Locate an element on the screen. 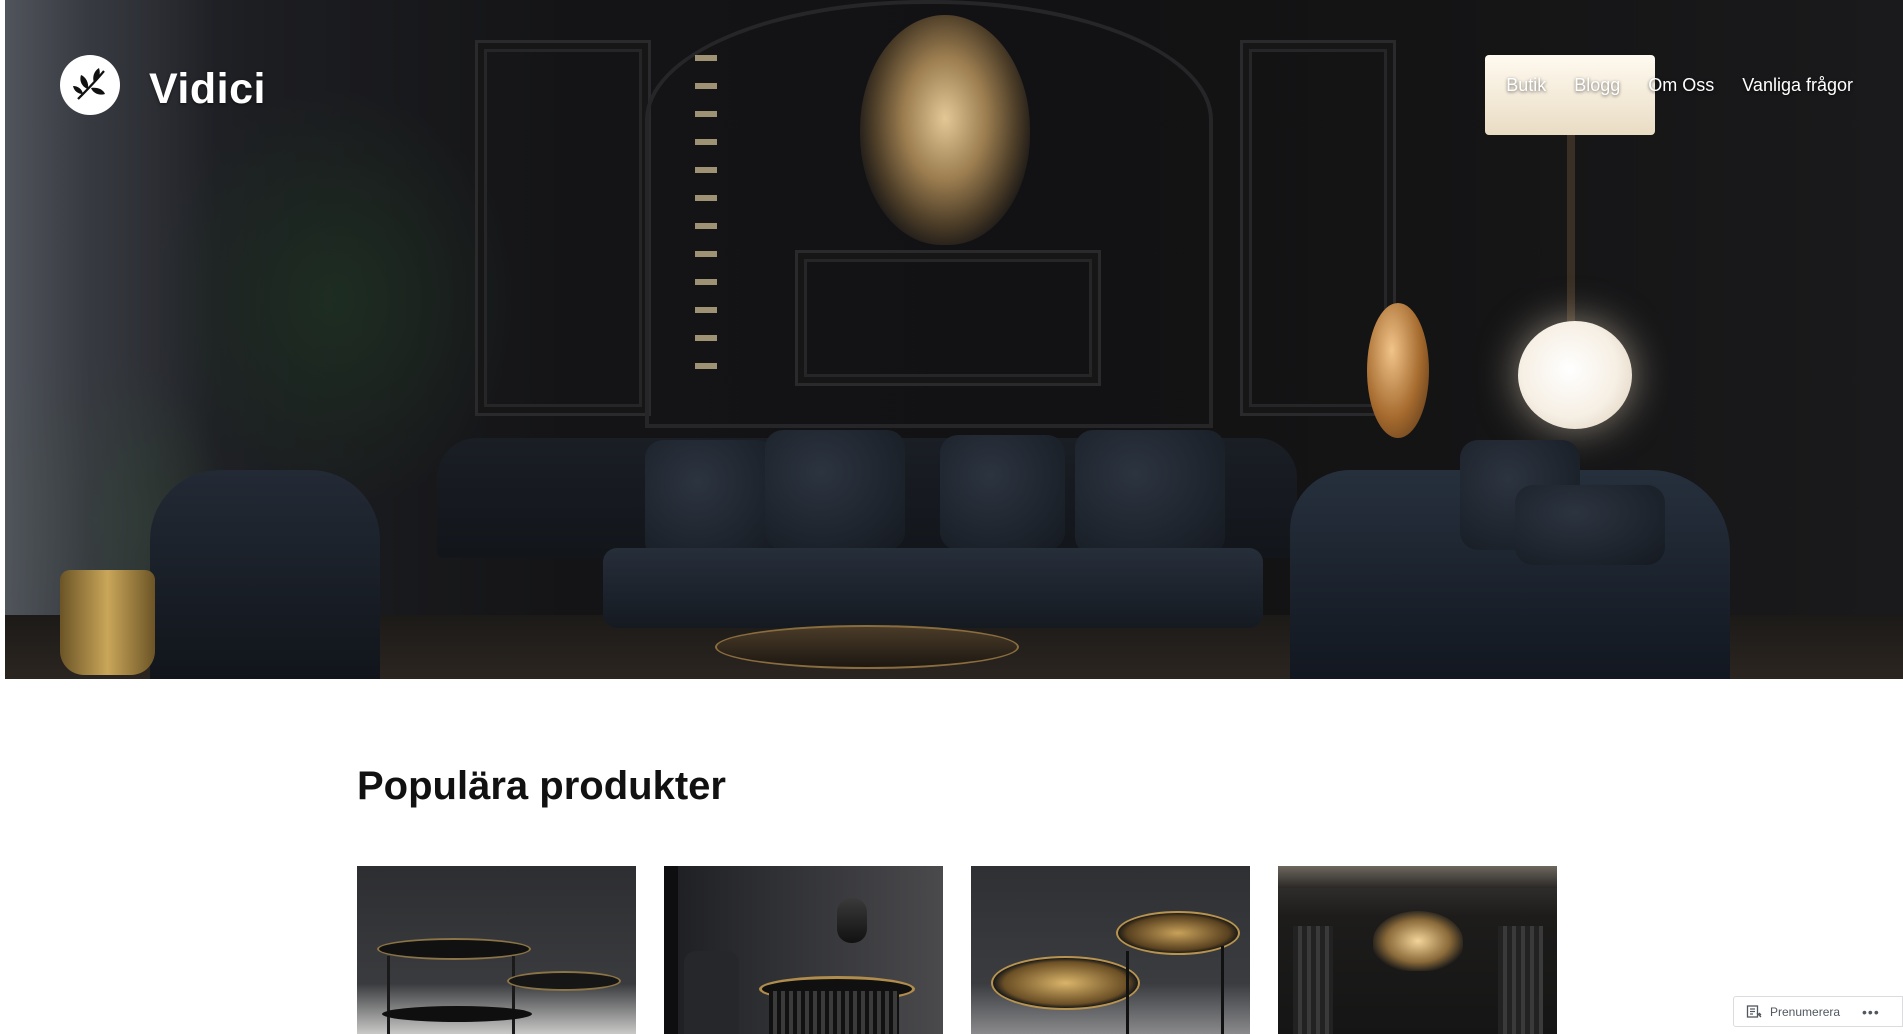 The image size is (1903, 1034). chair is located at coordinates (711, 992).